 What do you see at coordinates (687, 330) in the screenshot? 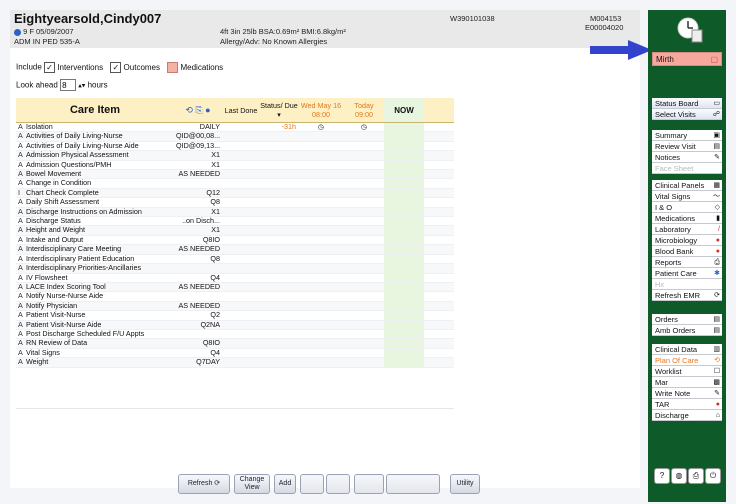
I see `sidebar-item-amb-orders: Amb Orders ▤` at bounding box center [687, 330].